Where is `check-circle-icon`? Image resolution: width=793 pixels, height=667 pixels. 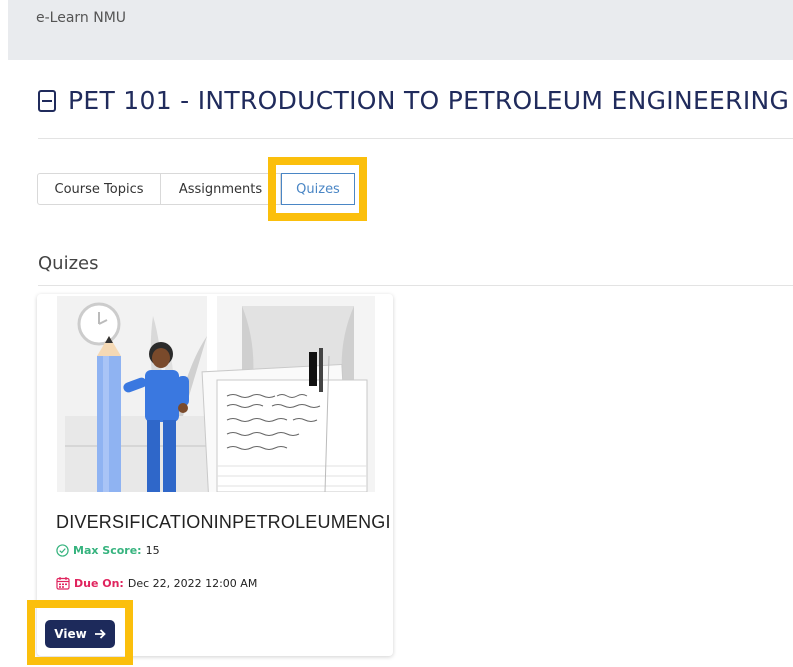
check-circle-icon is located at coordinates (62, 550).